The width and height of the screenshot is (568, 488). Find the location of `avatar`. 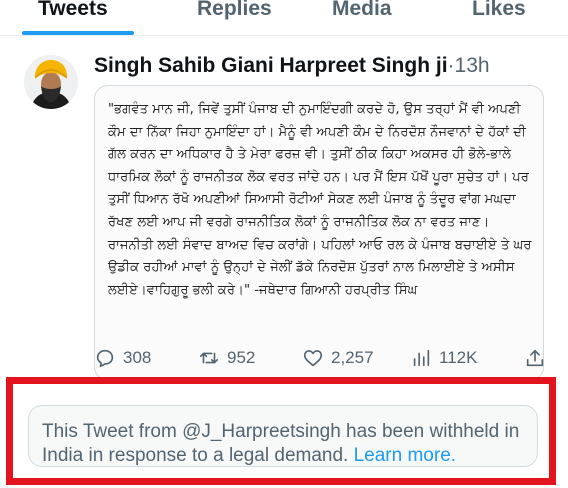

avatar is located at coordinates (51, 82).